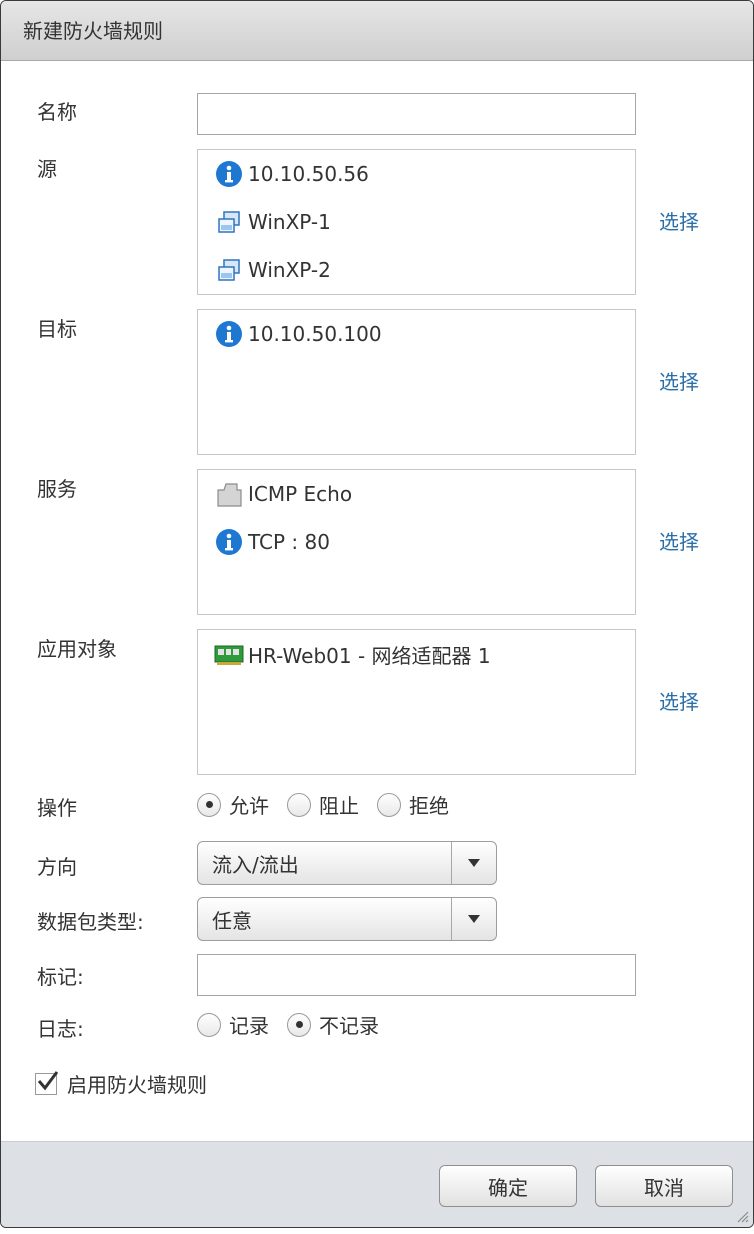 Image resolution: width=754 pixels, height=1234 pixels. What do you see at coordinates (232, 920) in the screenshot?
I see `dropdown-value: 任意` at bounding box center [232, 920].